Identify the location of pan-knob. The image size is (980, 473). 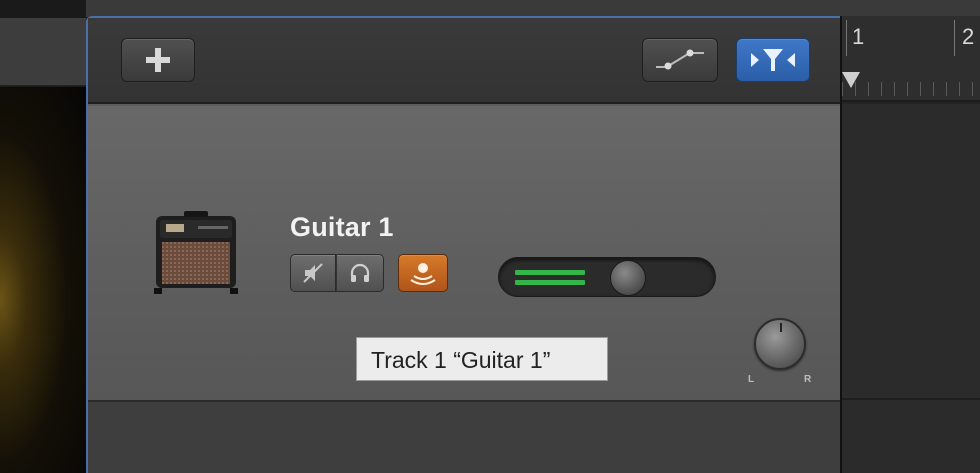
(780, 344).